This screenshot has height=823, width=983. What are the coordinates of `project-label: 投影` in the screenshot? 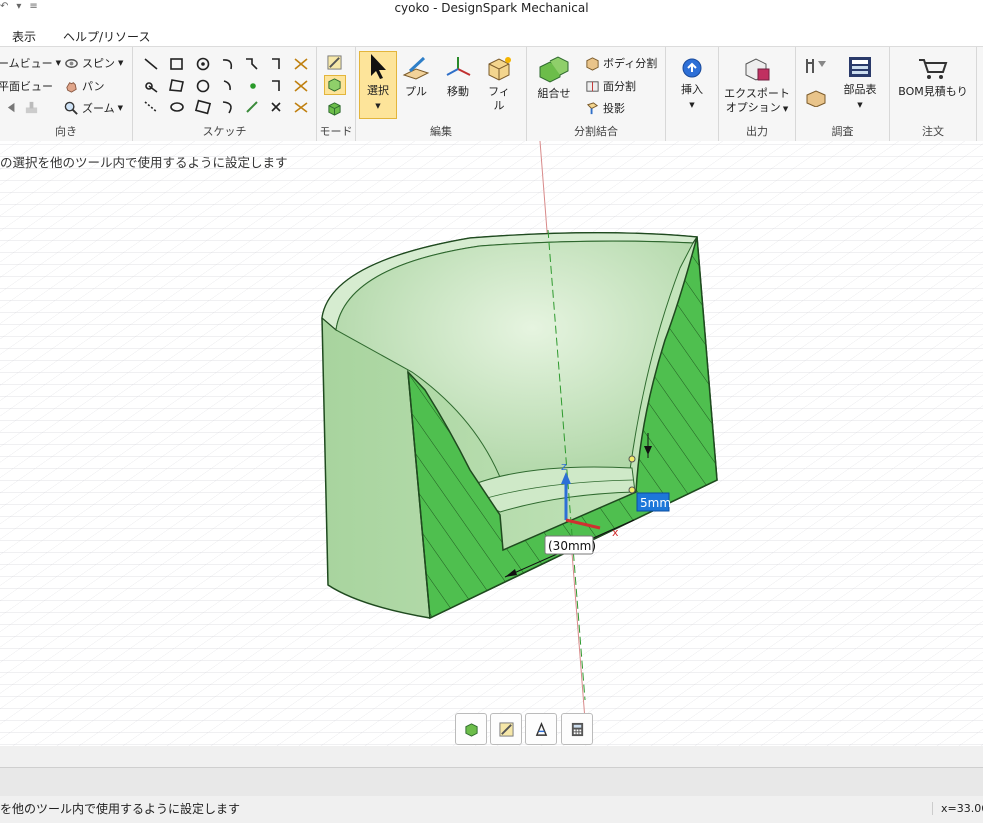 It's located at (614, 108).